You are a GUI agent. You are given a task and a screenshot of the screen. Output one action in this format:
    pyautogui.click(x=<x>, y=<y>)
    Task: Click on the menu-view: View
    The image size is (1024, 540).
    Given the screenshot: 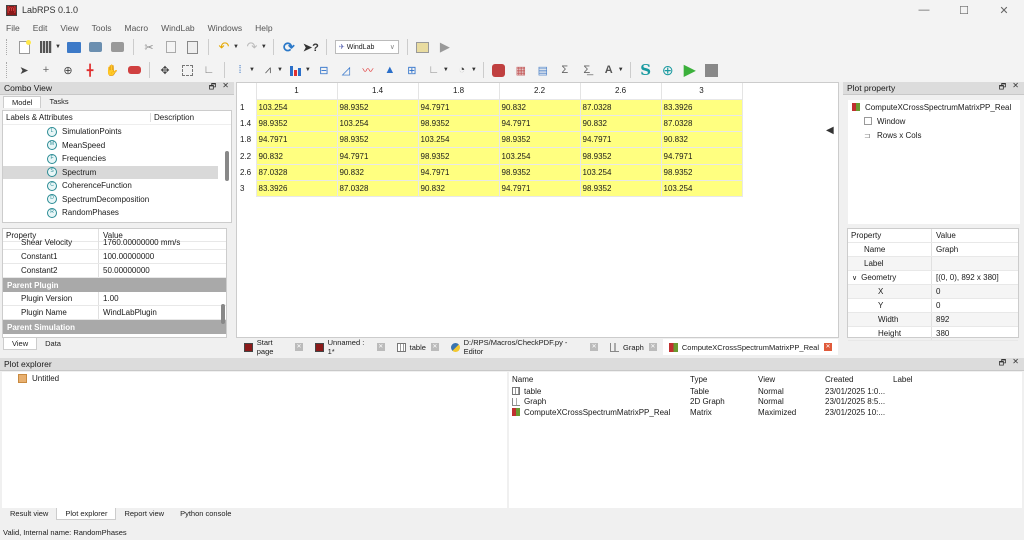 What is the action you would take?
    pyautogui.click(x=69, y=28)
    